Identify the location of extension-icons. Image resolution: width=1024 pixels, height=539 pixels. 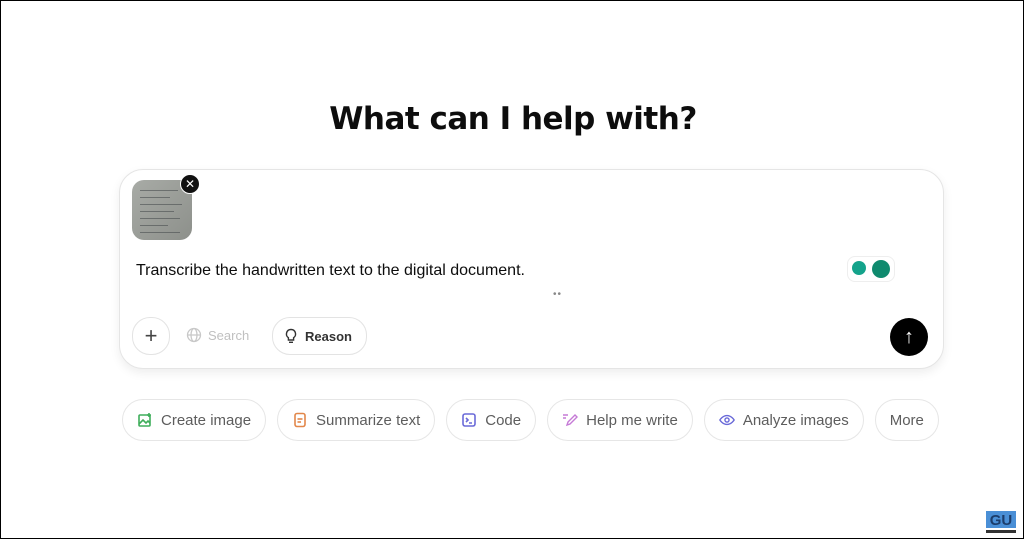
(871, 269).